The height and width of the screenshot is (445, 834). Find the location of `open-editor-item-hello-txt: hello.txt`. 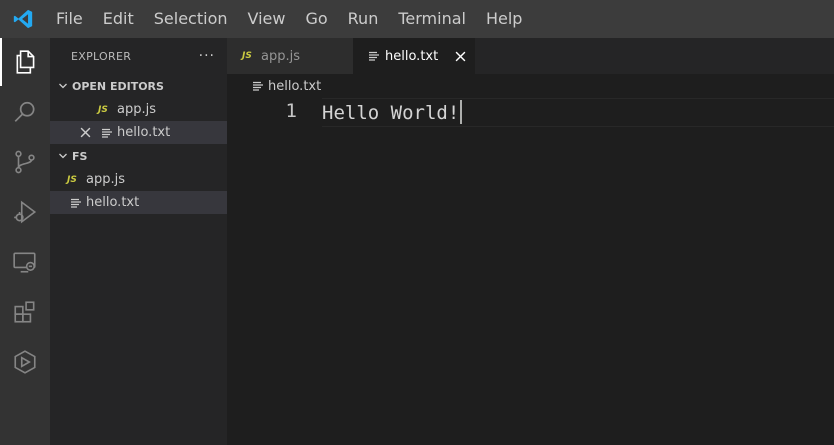

open-editor-item-hello-txt: hello.txt is located at coordinates (138, 132).